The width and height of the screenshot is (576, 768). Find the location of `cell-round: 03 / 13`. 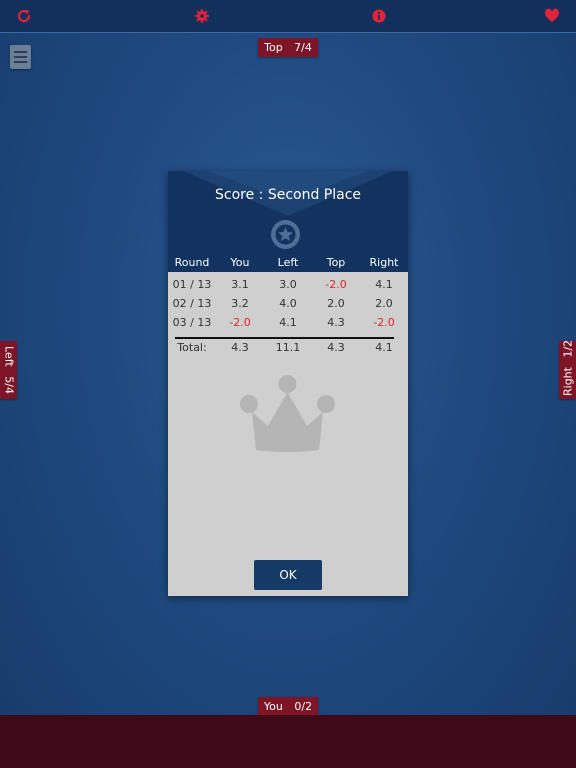

cell-round: 03 / 13 is located at coordinates (192, 322).